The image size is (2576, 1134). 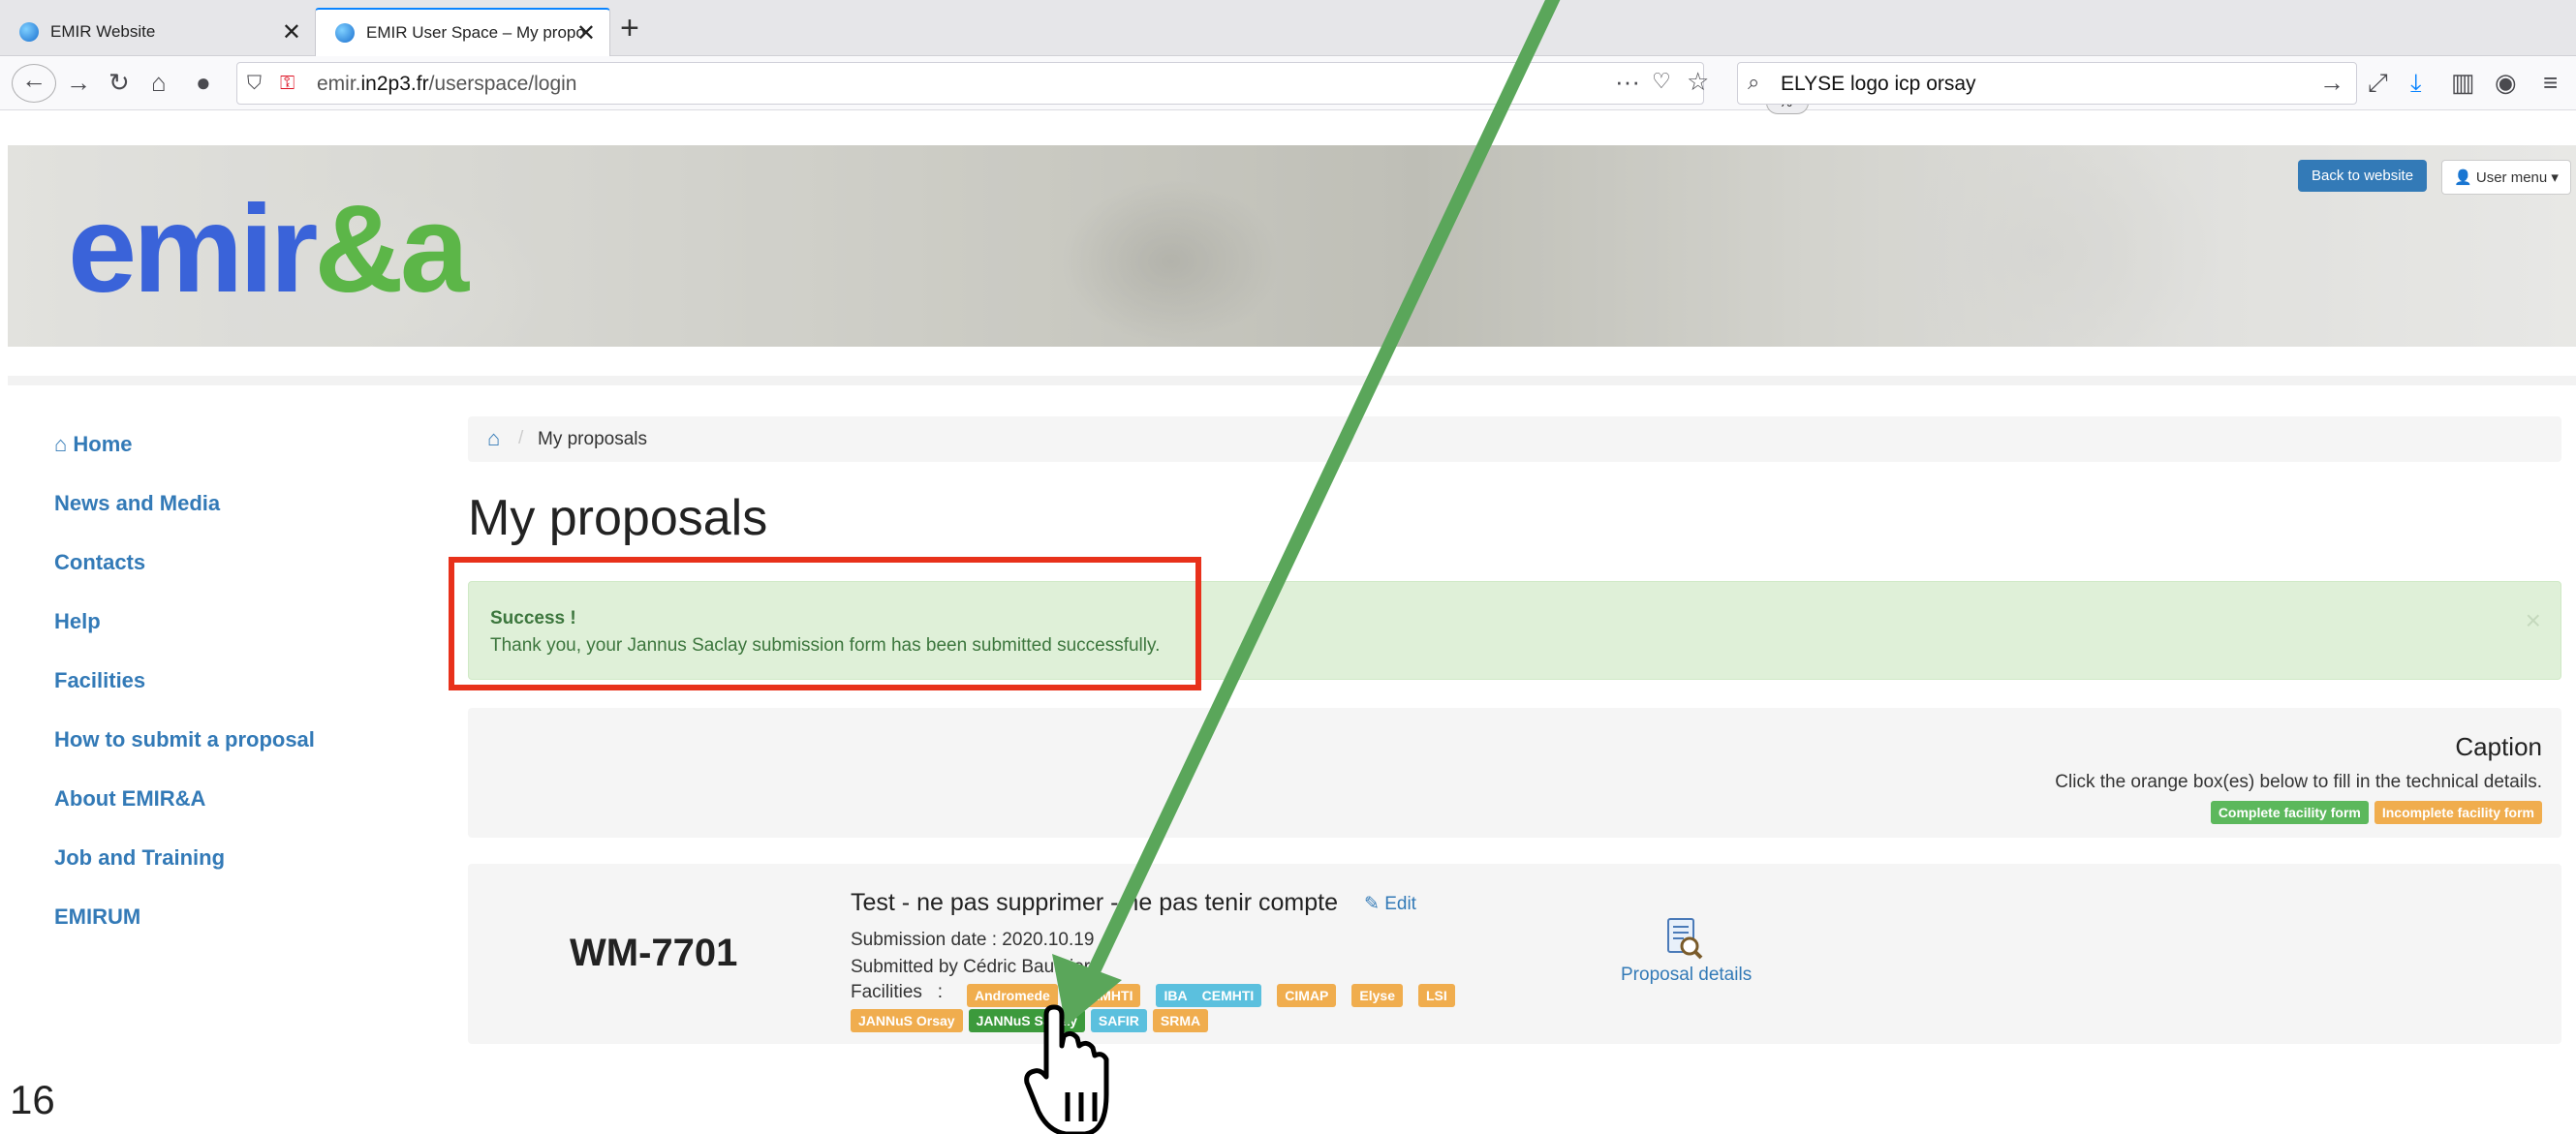 I want to click on facility-labels-row-2: JANNuS Orsay JANNuS Saclay SAFIR SRMA, so click(x=1030, y=1021).